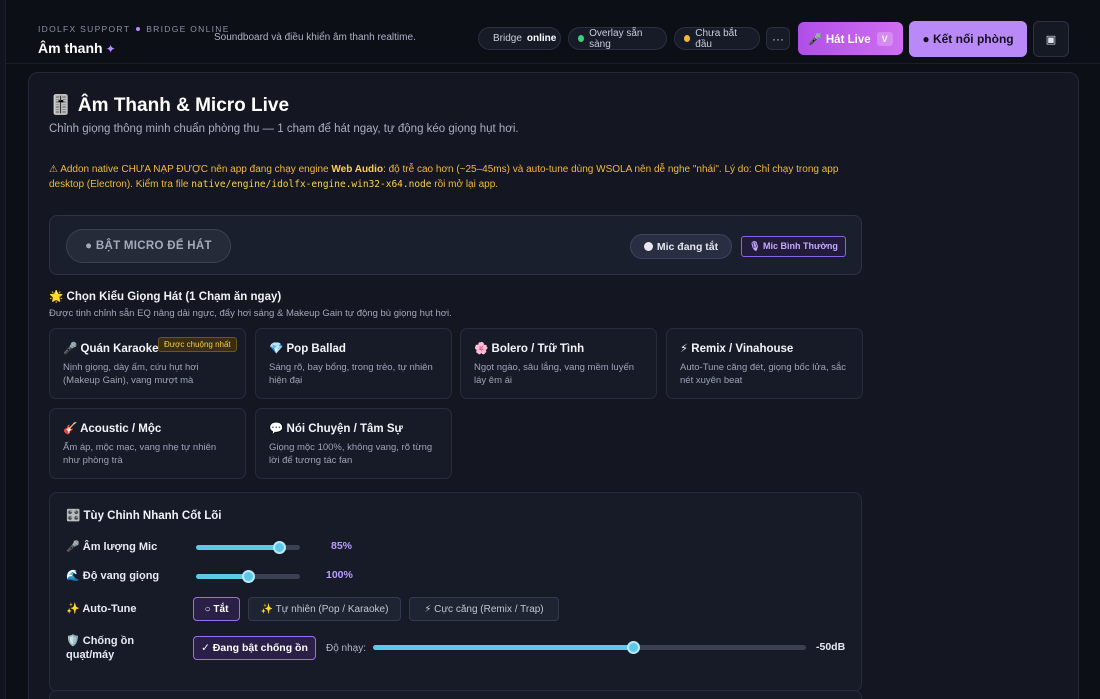 The height and width of the screenshot is (699, 1100). I want to click on style-card-title: ⚡ Remix / Vinahouse, so click(737, 349).